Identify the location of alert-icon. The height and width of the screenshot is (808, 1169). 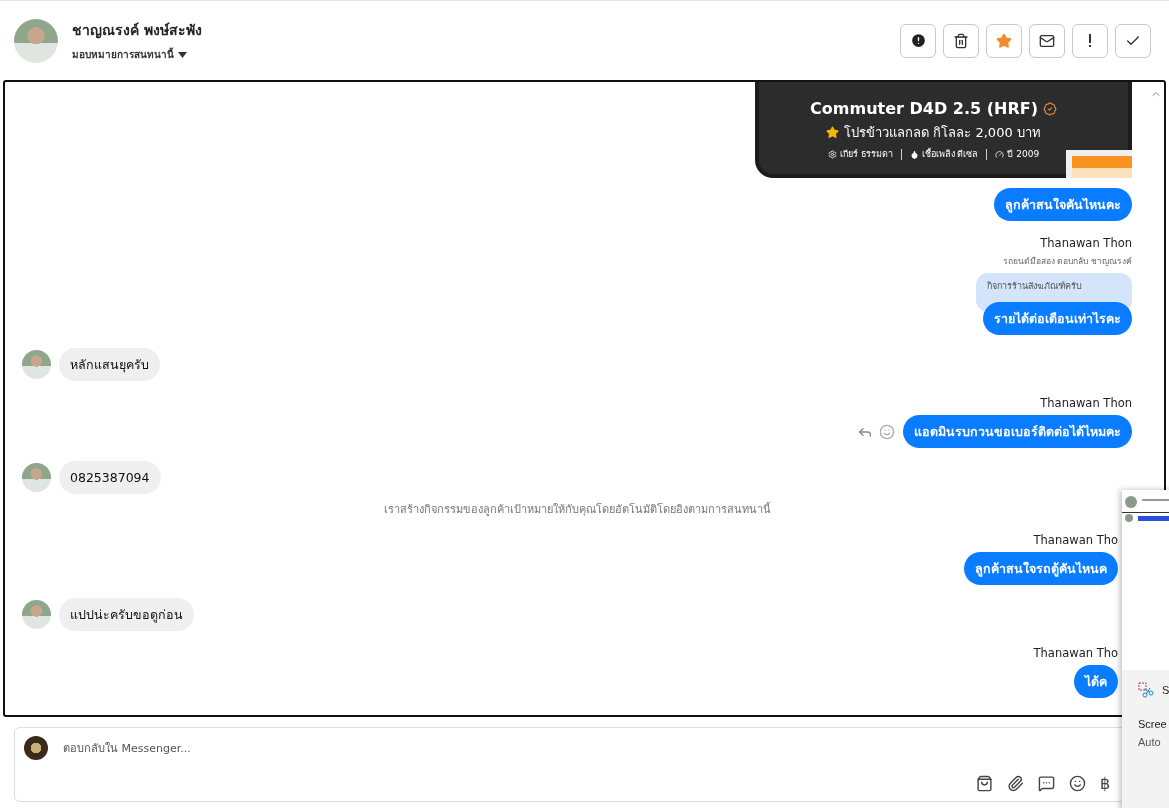
(918, 40).